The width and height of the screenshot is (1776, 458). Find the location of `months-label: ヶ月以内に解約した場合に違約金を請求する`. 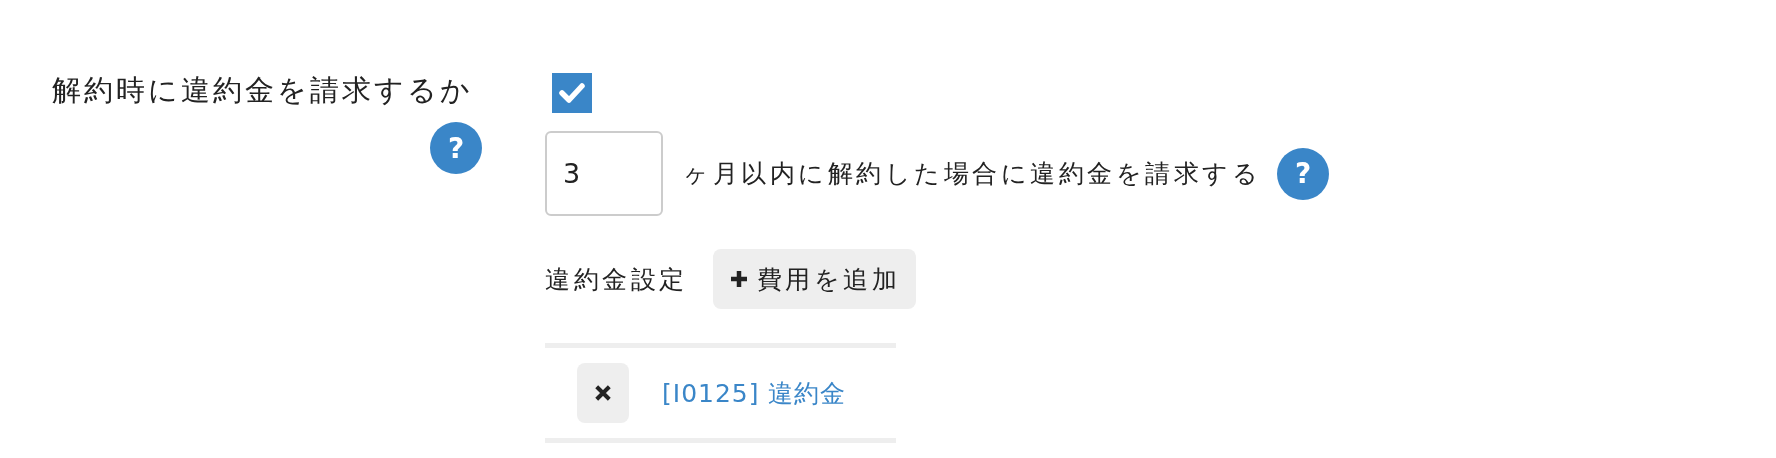

months-label: ヶ月以内に解約した場合に違約金を請求する is located at coordinates (972, 174).